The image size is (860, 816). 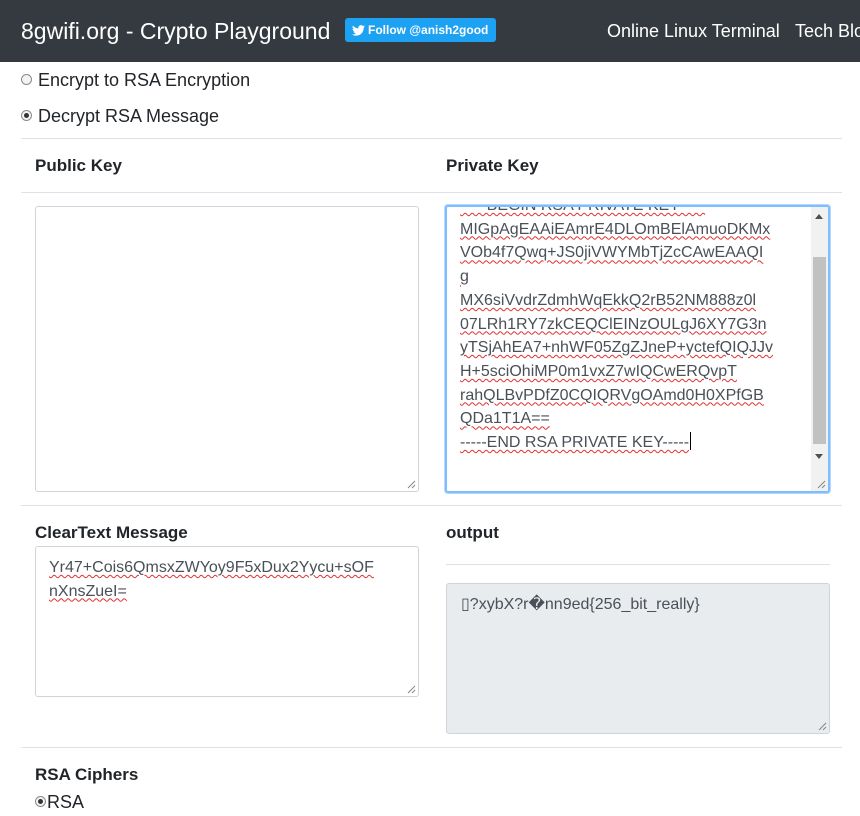 I want to click on radio-rsa-label: RSA, so click(x=66, y=802).